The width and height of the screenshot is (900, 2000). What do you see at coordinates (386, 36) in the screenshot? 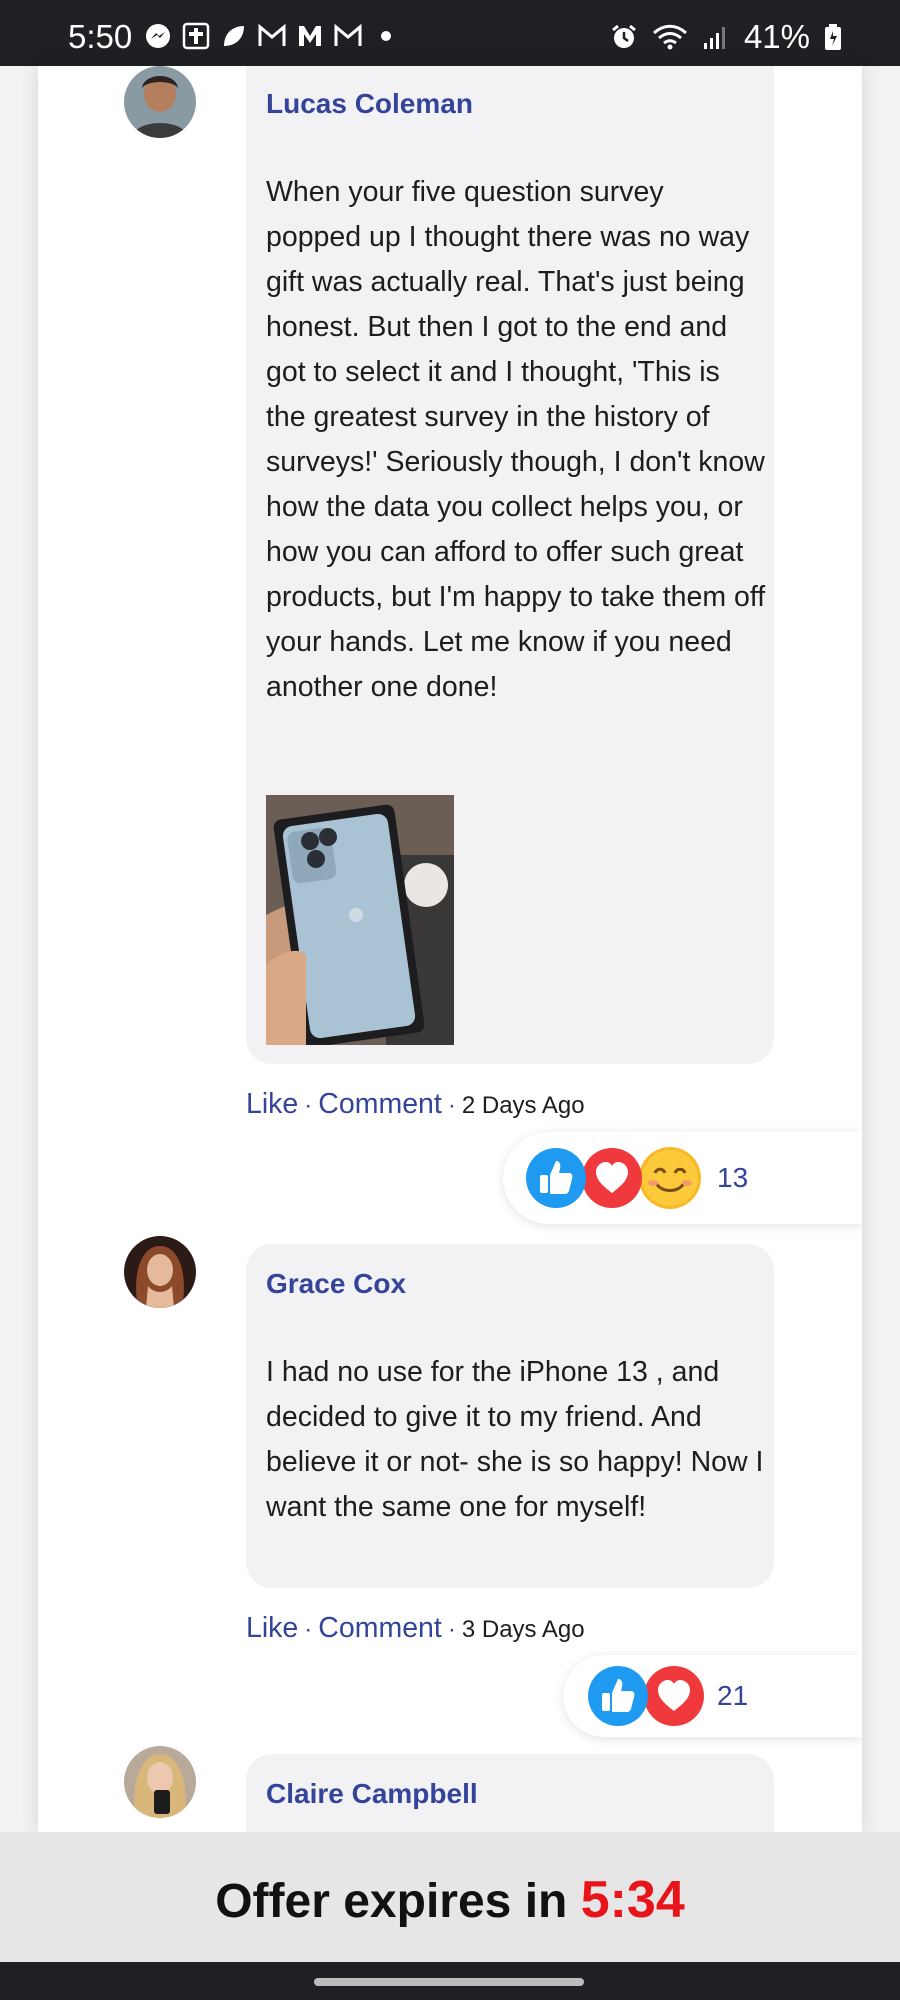
I see `dot-indicator` at bounding box center [386, 36].